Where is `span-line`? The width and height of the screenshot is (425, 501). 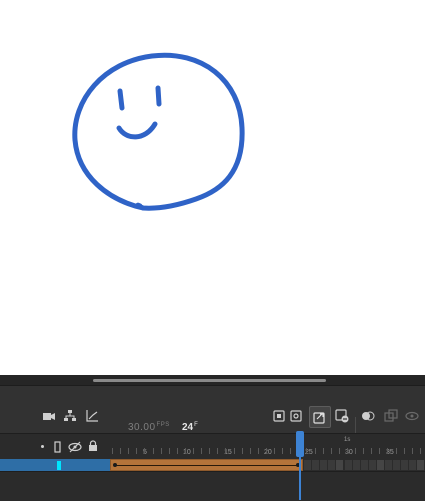
span-line is located at coordinates (206, 465).